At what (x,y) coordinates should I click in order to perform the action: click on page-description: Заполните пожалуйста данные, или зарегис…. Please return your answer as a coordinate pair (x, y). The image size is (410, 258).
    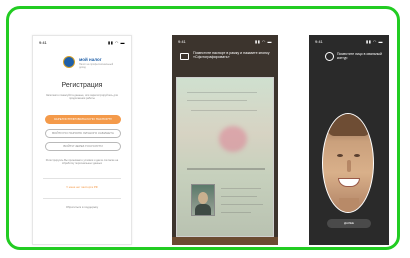
    Looking at the image, I should click on (82, 97).